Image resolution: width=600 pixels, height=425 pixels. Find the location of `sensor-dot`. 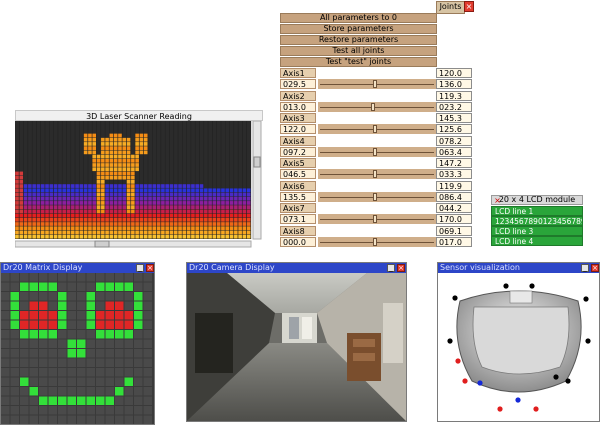

sensor-dot is located at coordinates (458, 361).